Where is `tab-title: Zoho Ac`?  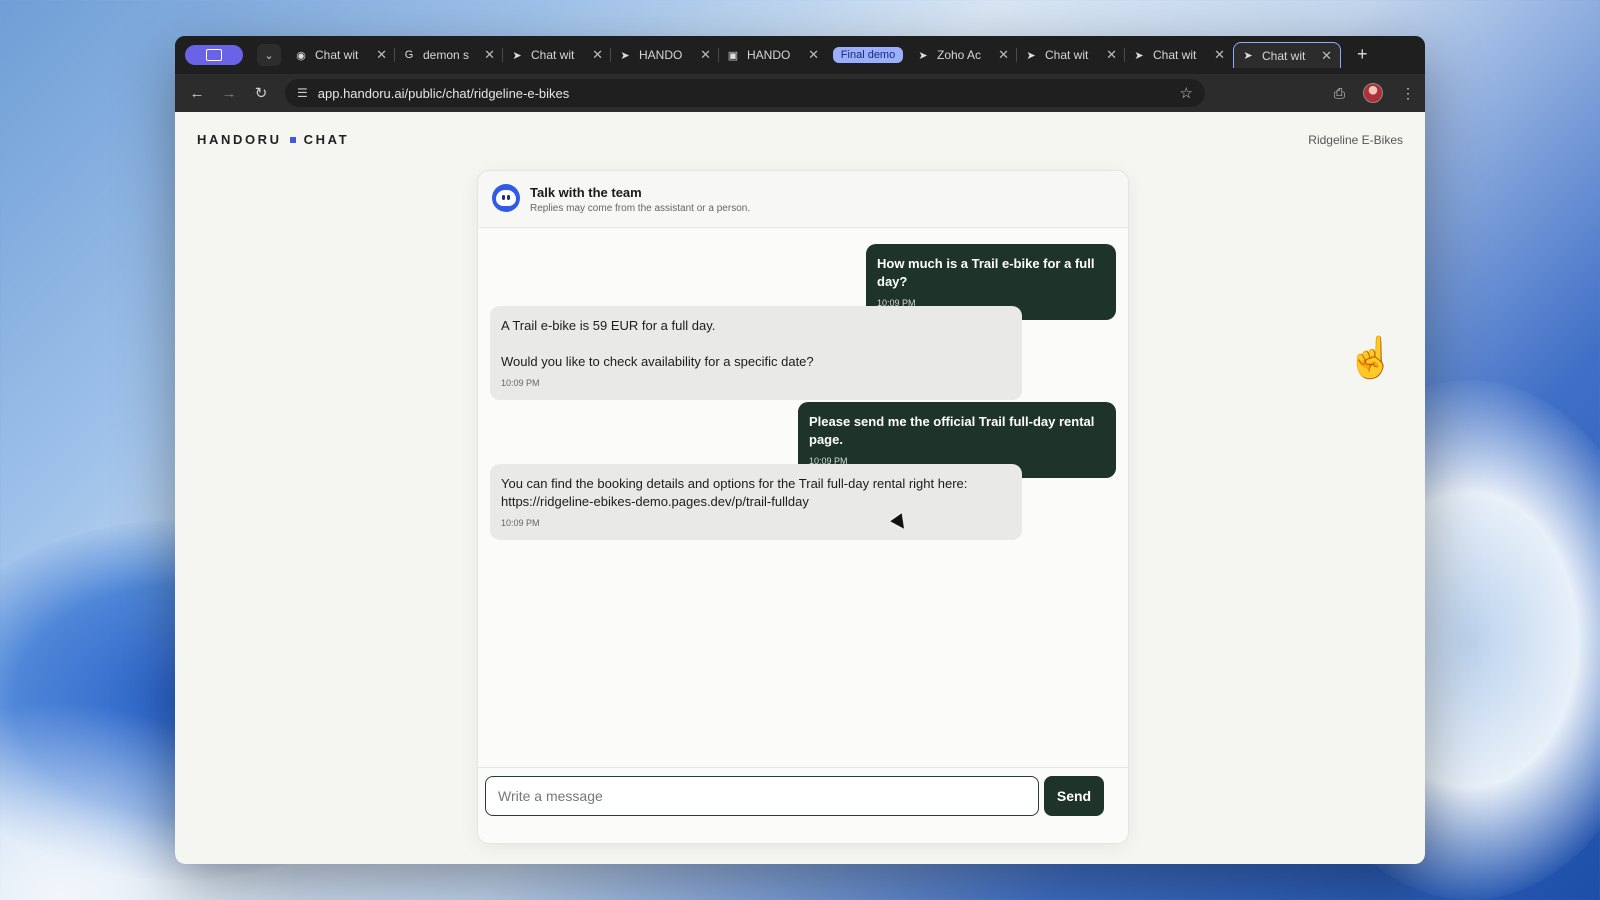
tab-title: Zoho Ac is located at coordinates (959, 55).